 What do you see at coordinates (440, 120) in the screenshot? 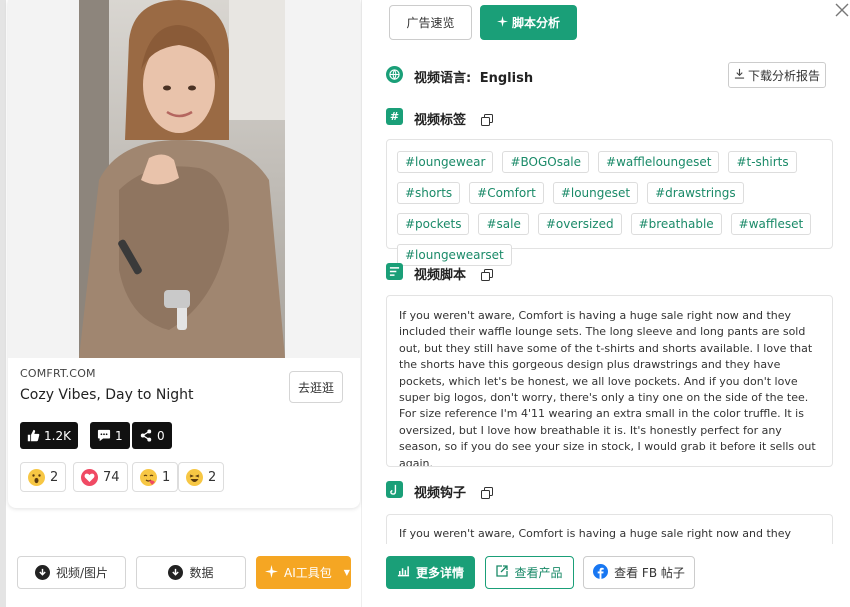
I see `tags-title: 视频标签` at bounding box center [440, 120].